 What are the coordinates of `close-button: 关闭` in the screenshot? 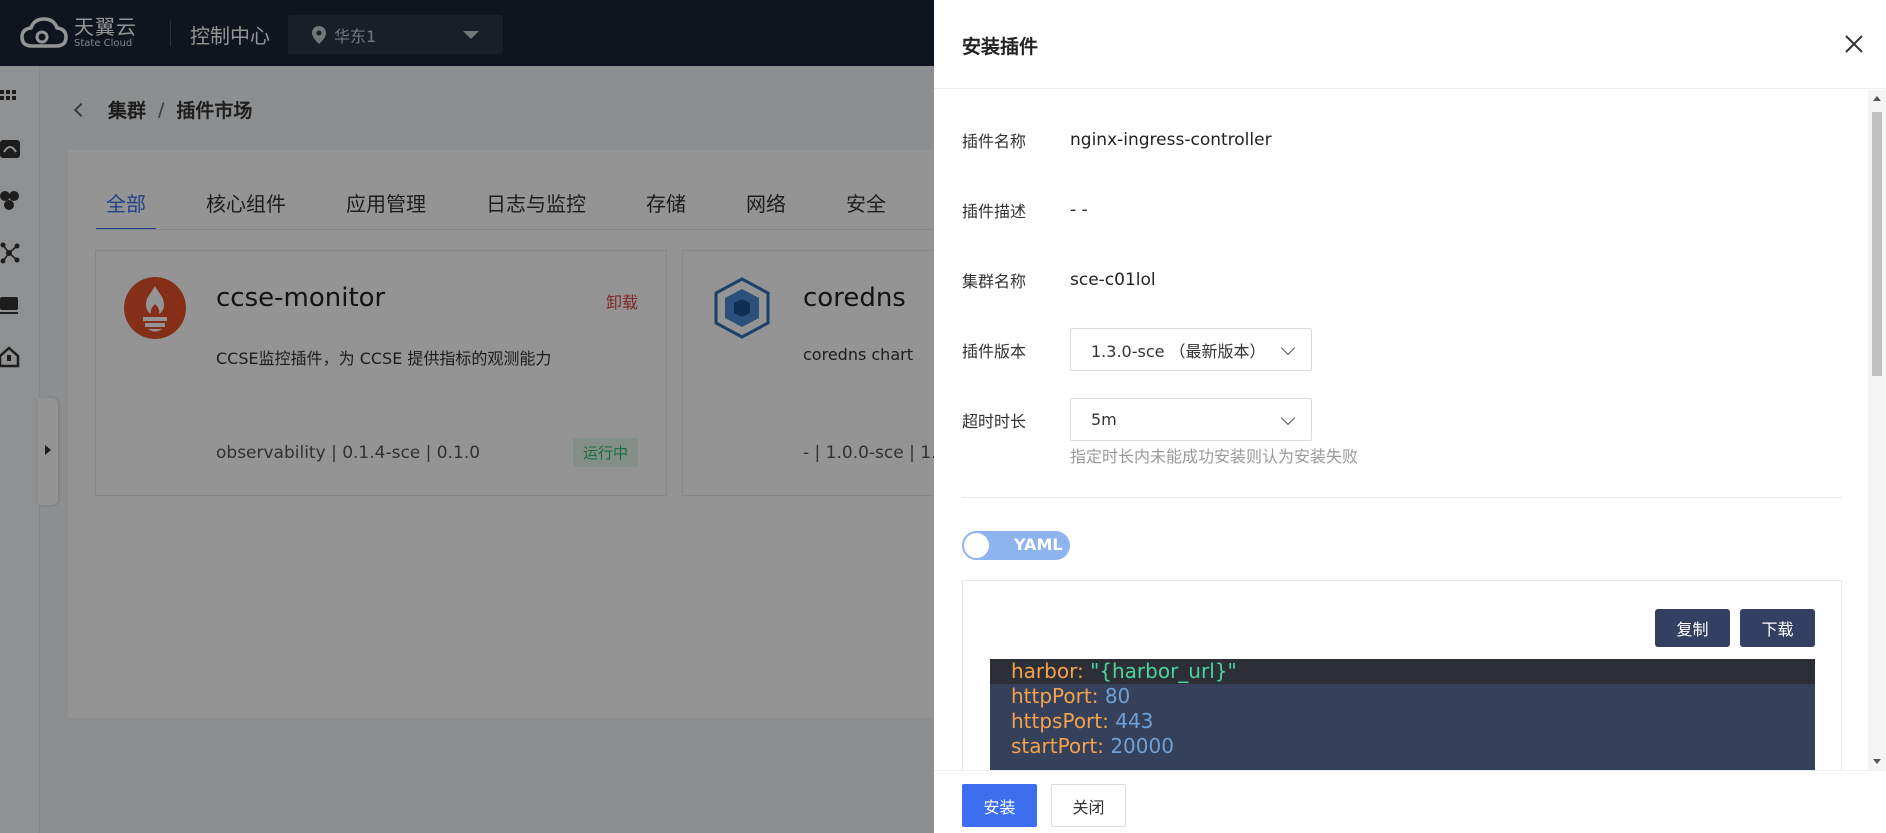 It's located at (1088, 805).